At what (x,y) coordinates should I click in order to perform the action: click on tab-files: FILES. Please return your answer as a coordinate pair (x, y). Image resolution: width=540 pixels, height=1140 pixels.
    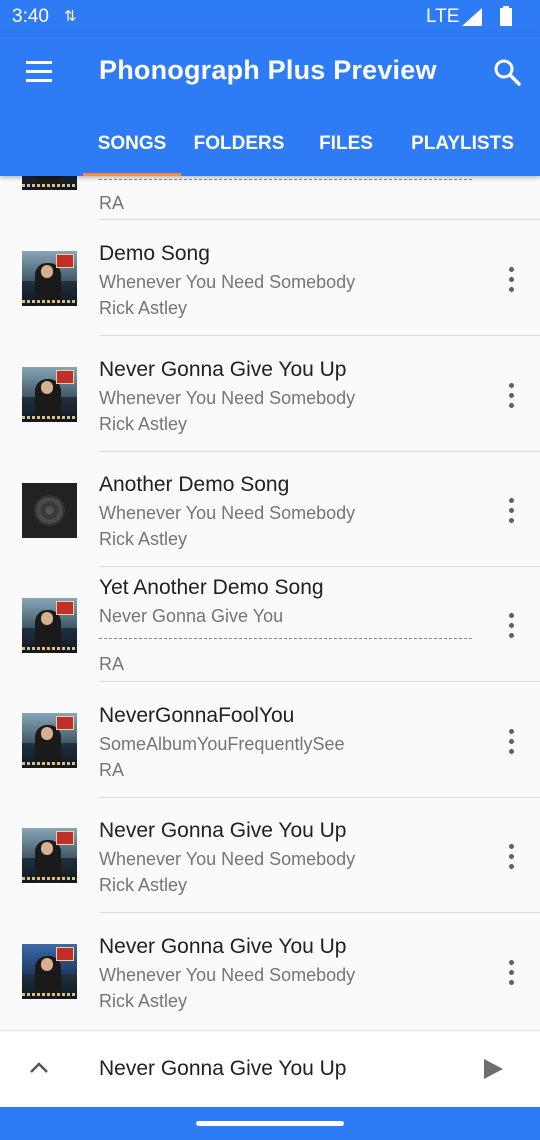
    Looking at the image, I should click on (346, 146).